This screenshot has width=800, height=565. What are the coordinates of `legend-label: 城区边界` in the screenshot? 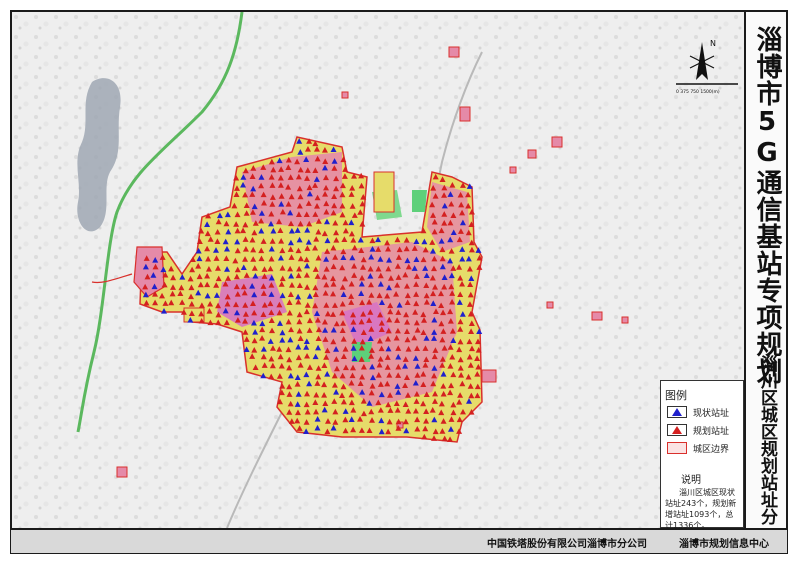 It's located at (711, 449).